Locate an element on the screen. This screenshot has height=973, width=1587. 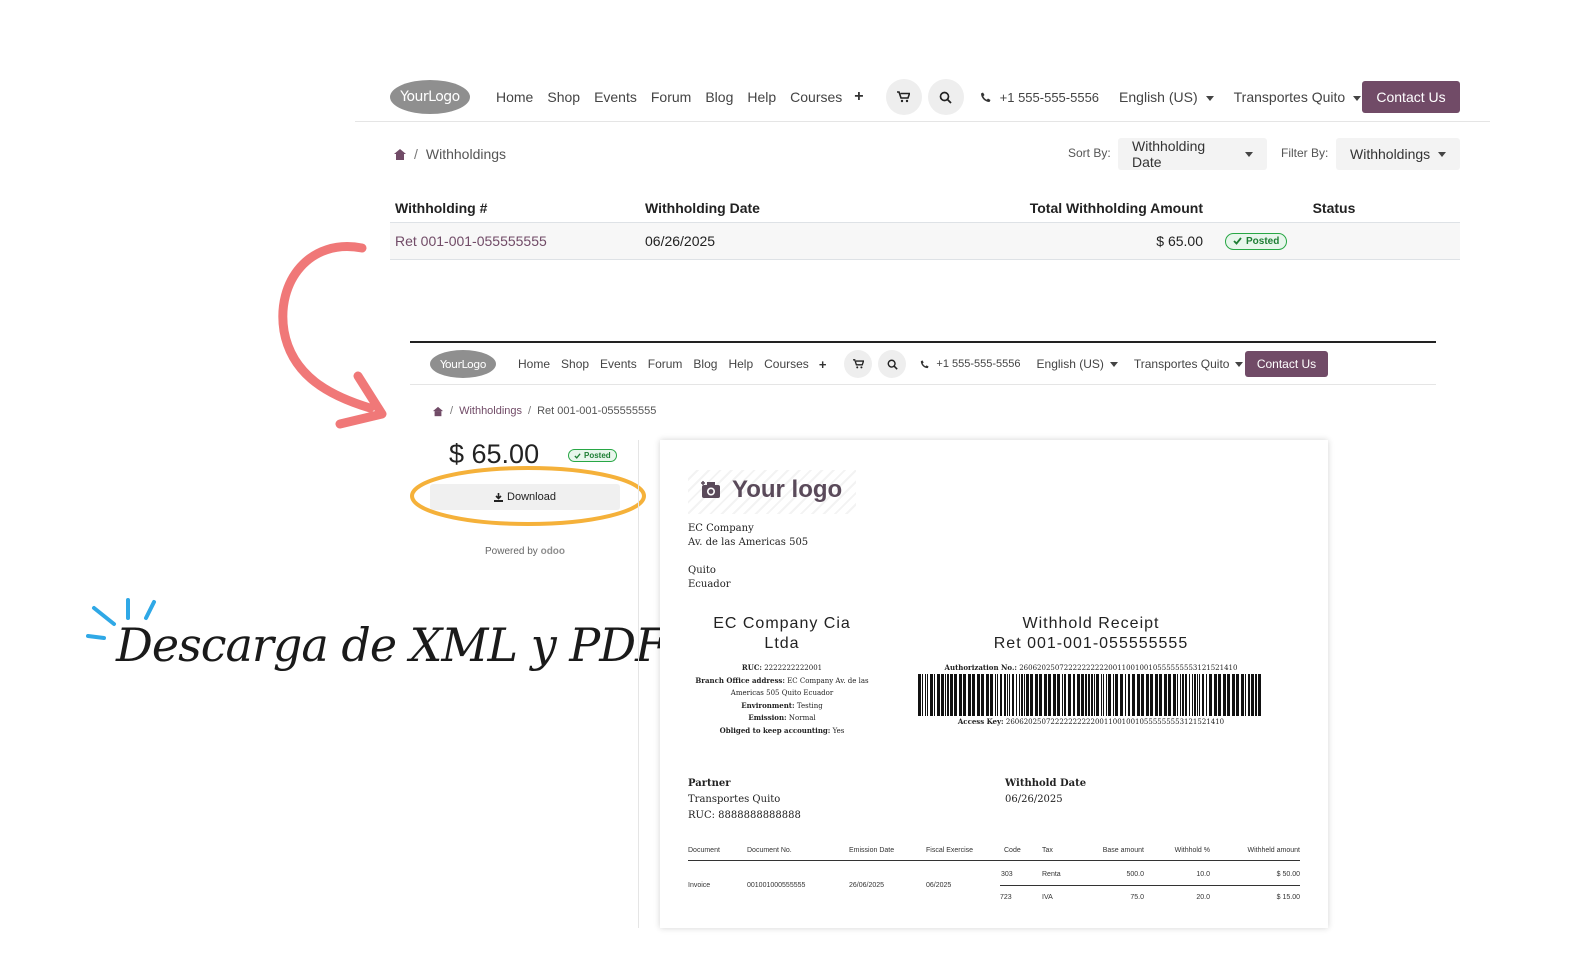
line2-code: 723 is located at coordinates (1006, 897).